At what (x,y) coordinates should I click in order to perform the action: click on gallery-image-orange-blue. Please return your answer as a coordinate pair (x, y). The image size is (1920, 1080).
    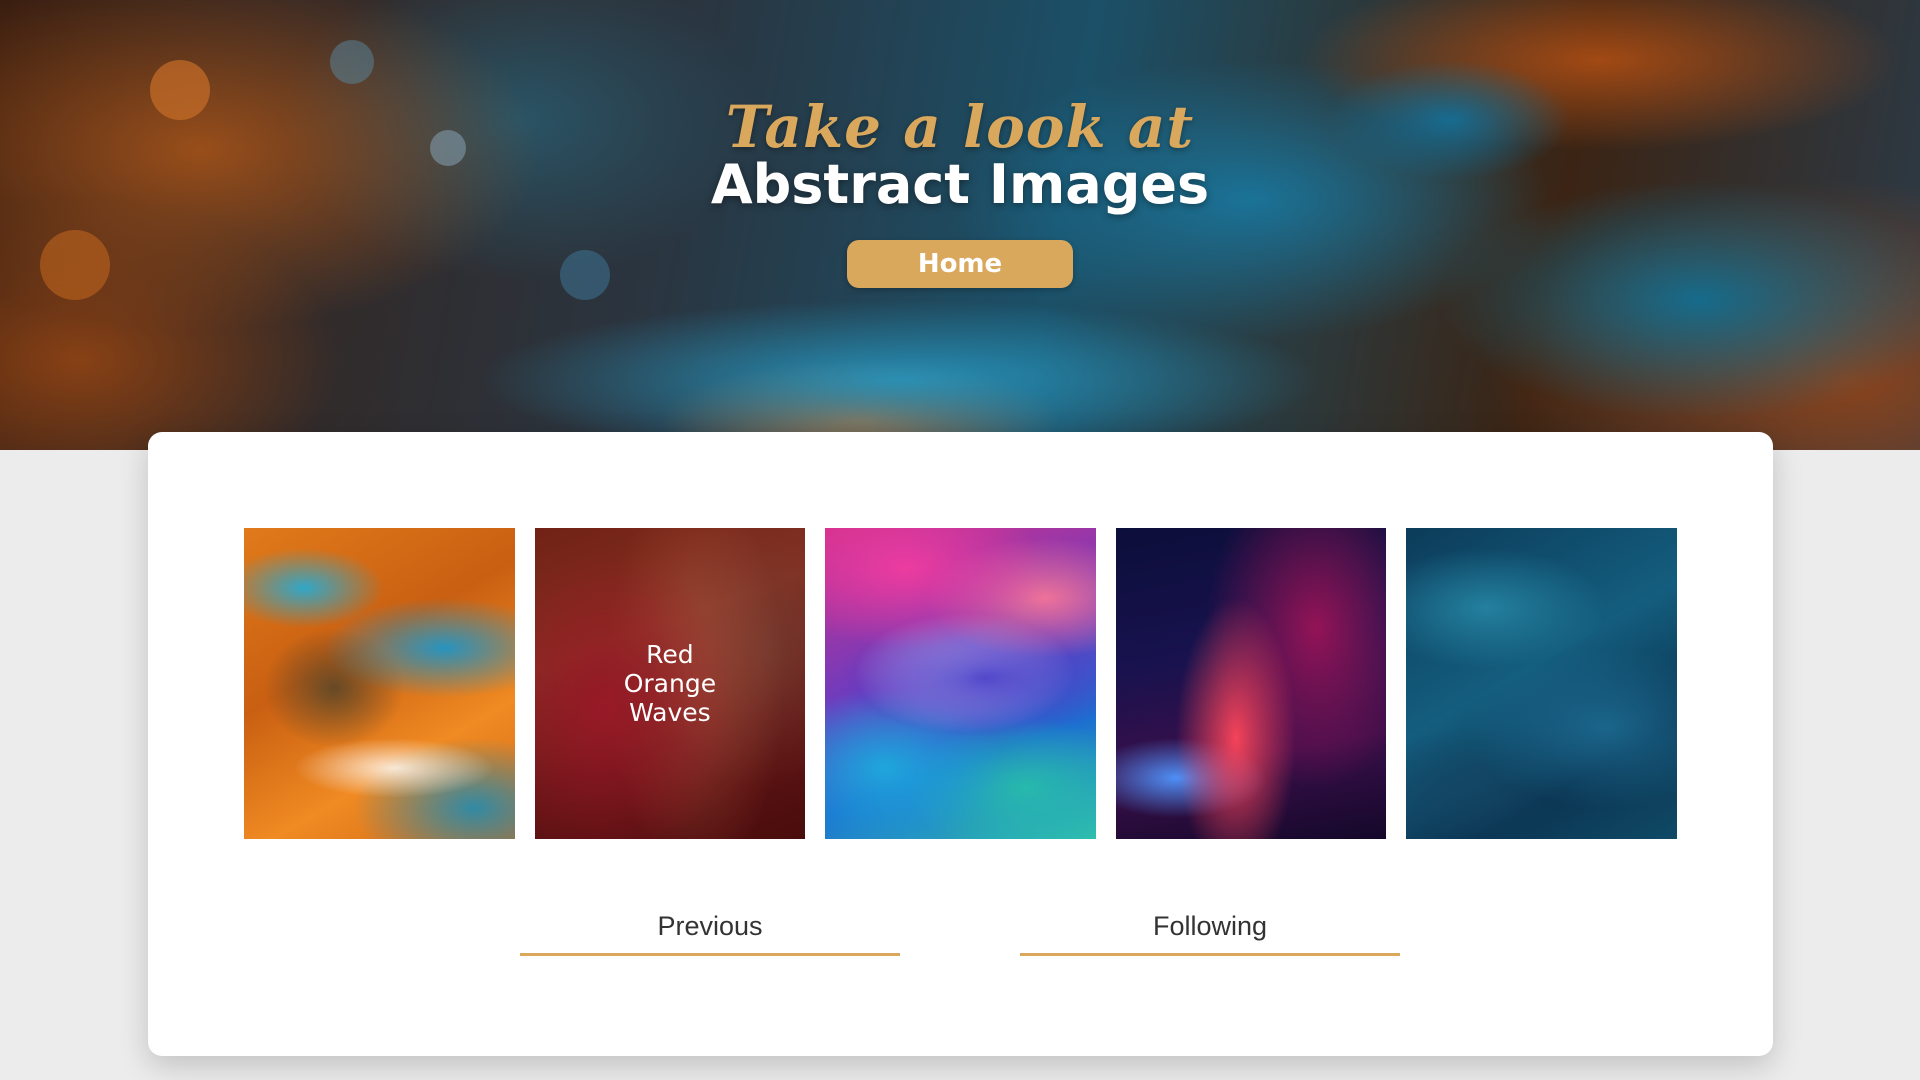
    Looking at the image, I should click on (379, 683).